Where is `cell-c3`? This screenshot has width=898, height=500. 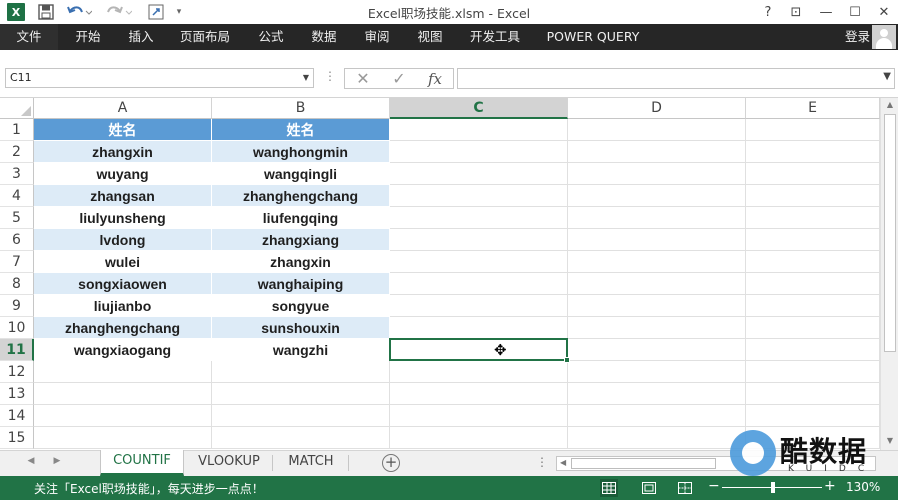
cell-c3 is located at coordinates (479, 174).